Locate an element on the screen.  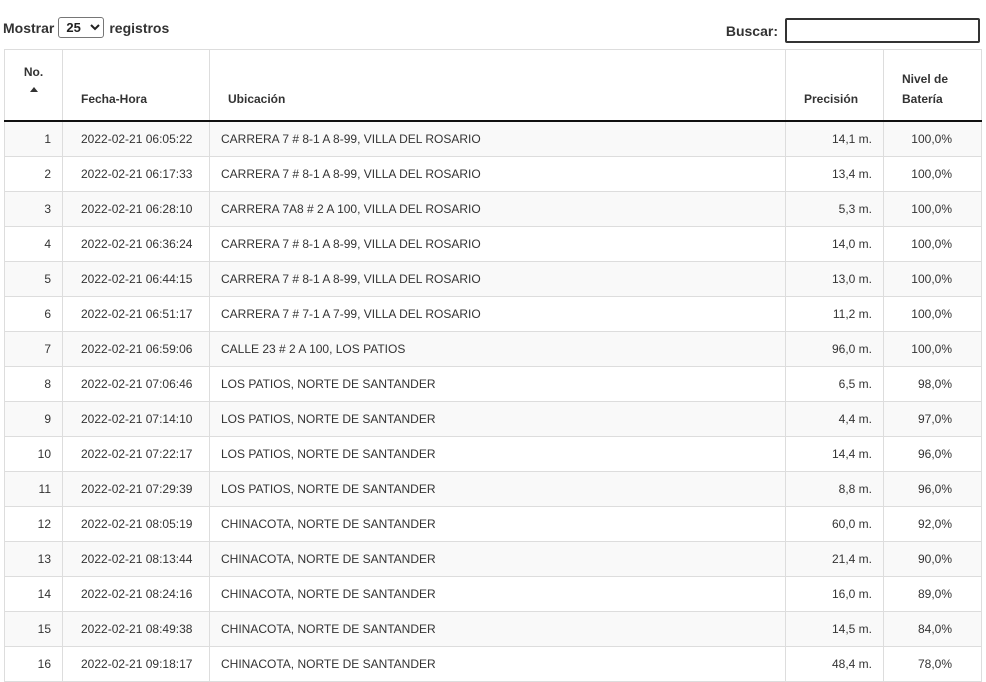
cell-number: 9 is located at coordinates (33, 419).